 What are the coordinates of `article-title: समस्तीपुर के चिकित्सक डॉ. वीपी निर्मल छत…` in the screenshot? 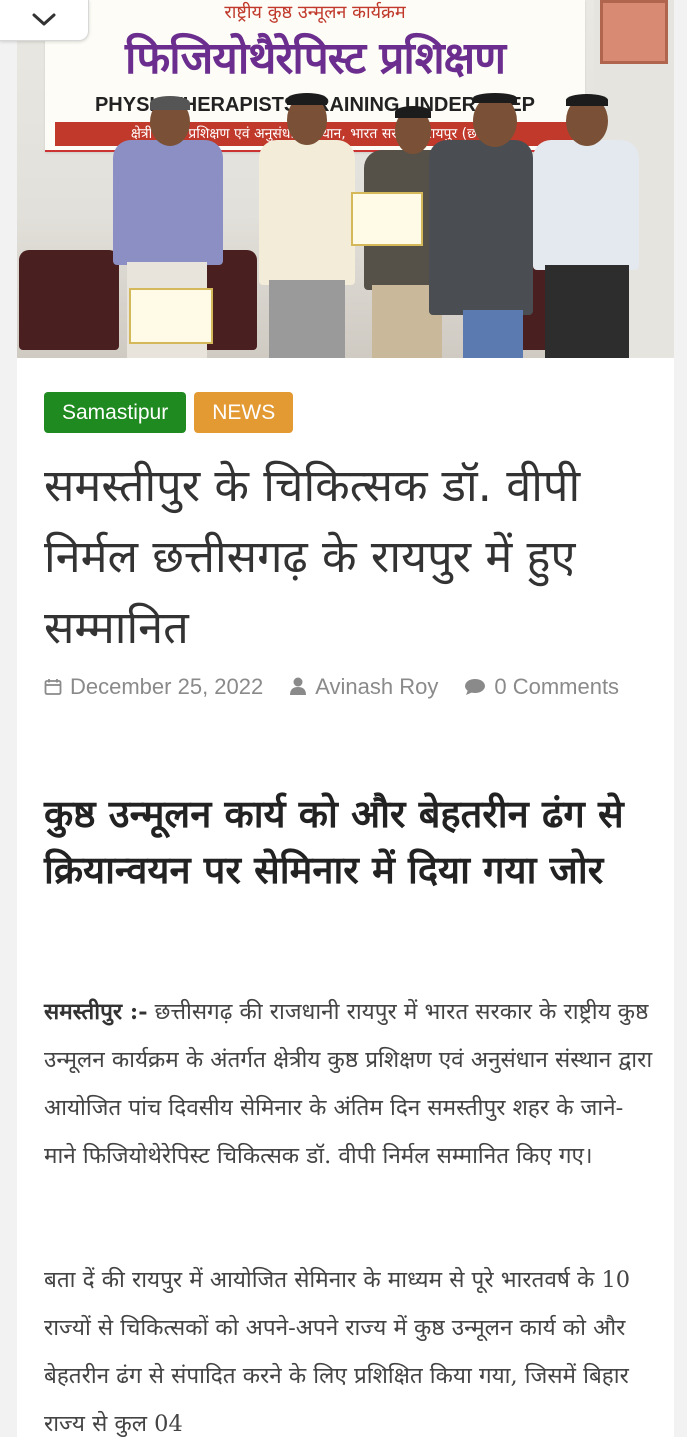 It's located at (312, 556).